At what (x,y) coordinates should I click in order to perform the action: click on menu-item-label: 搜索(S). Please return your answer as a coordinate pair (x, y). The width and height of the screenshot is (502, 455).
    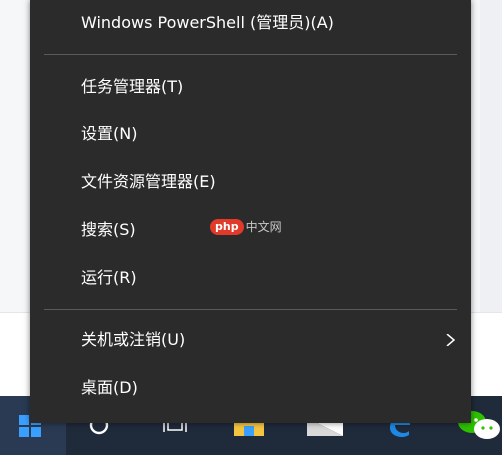
    Looking at the image, I should click on (108, 229).